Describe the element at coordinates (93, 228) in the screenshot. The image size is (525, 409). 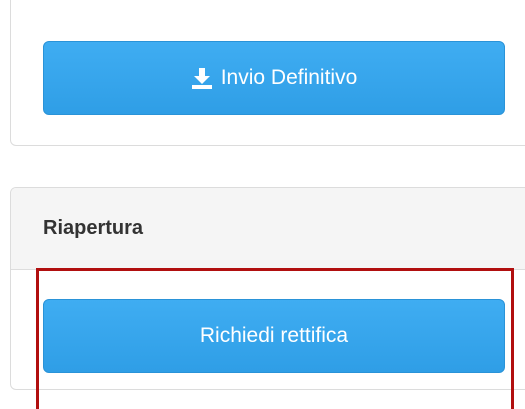
I see `riapertura-title: Riapertura` at that location.